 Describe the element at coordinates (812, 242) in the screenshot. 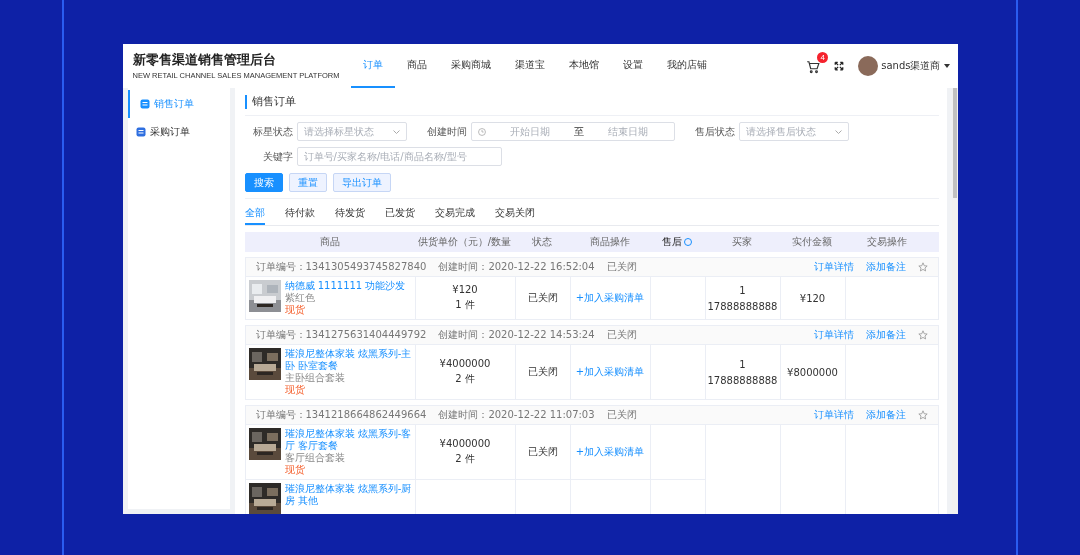

I see `column-header: 实付金额` at that location.